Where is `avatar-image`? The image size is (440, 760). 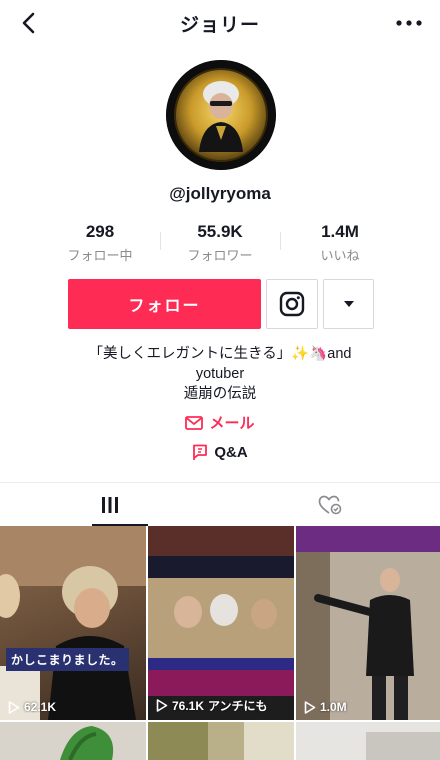 avatar-image is located at coordinates (221, 115).